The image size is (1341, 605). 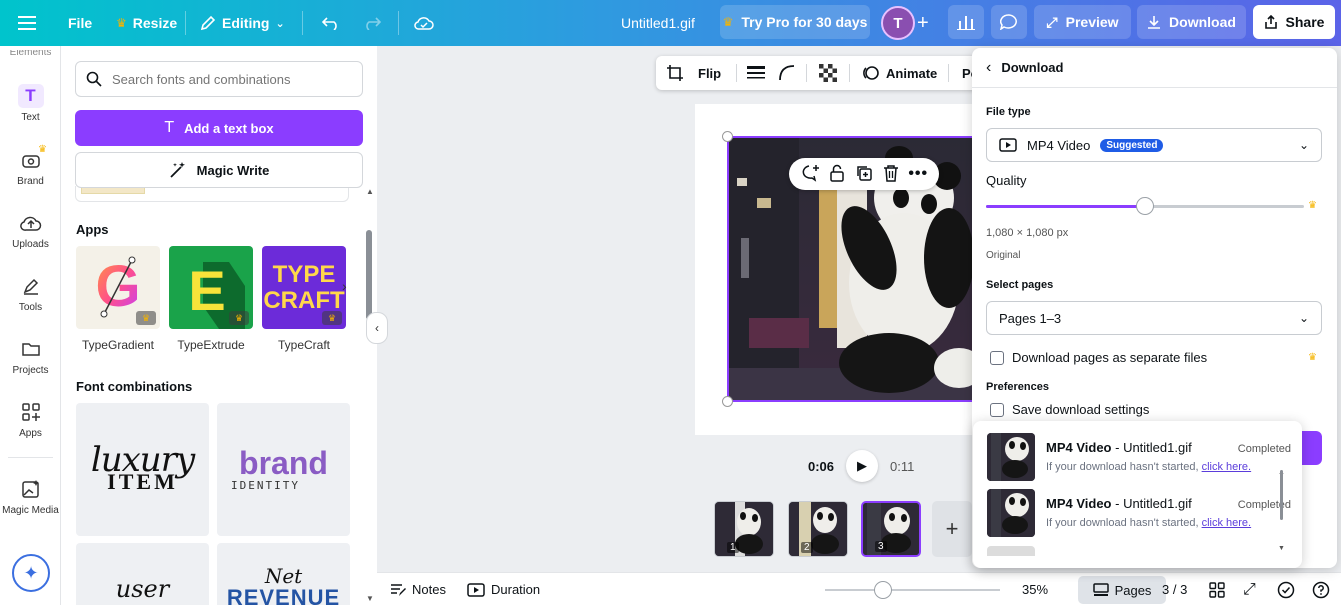 I want to click on collapse-panel-button: ‹, so click(x=377, y=328).